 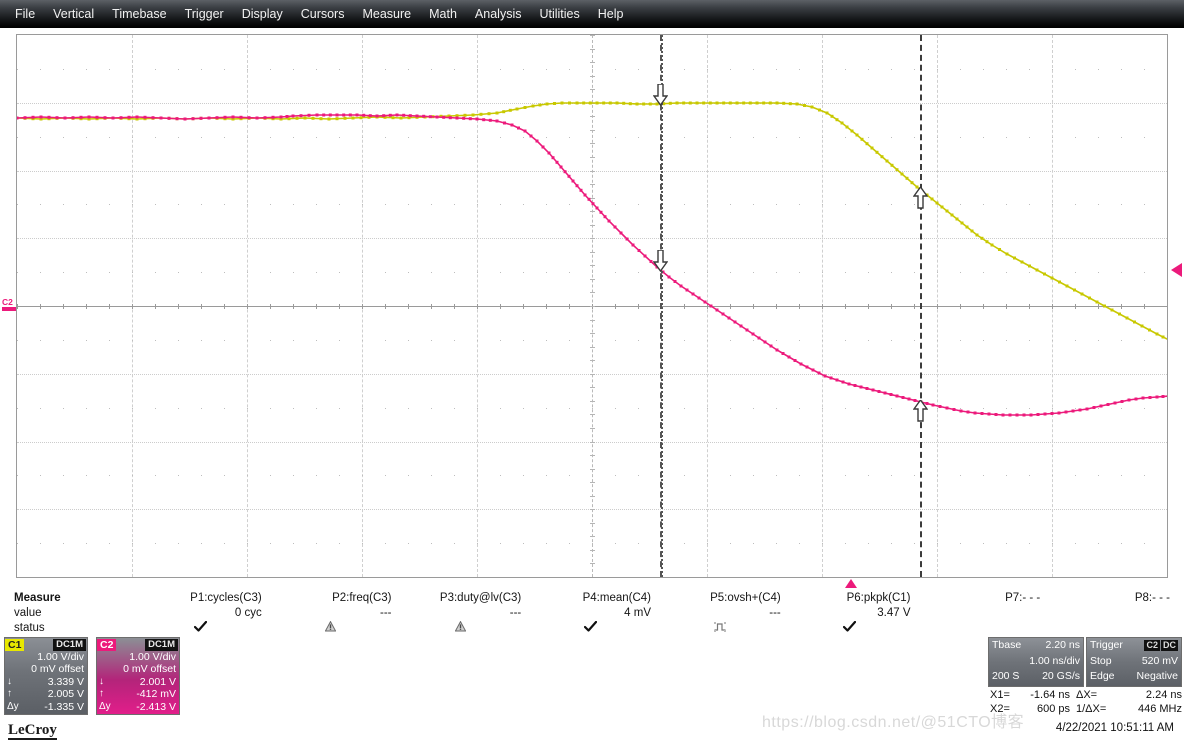 I want to click on measure-col-header-3: P4:mean(C4), so click(x=590, y=598).